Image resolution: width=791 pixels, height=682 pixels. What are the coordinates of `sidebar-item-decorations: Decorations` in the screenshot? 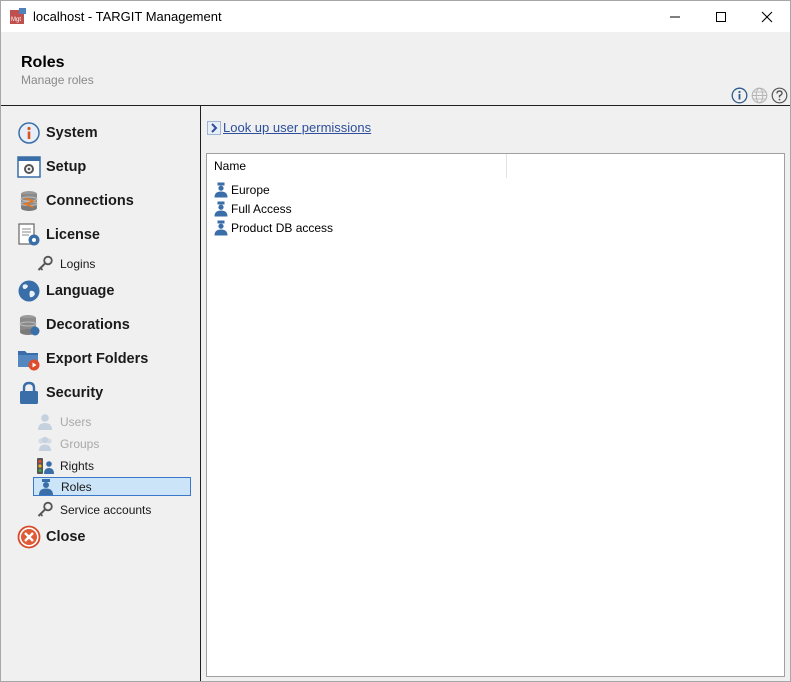 It's located at (73, 325).